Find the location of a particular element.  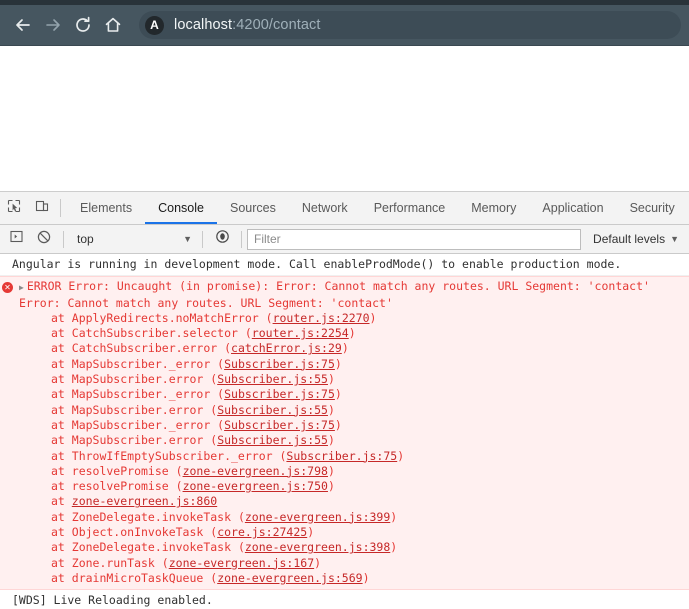

clear-console-button is located at coordinates (44, 239).